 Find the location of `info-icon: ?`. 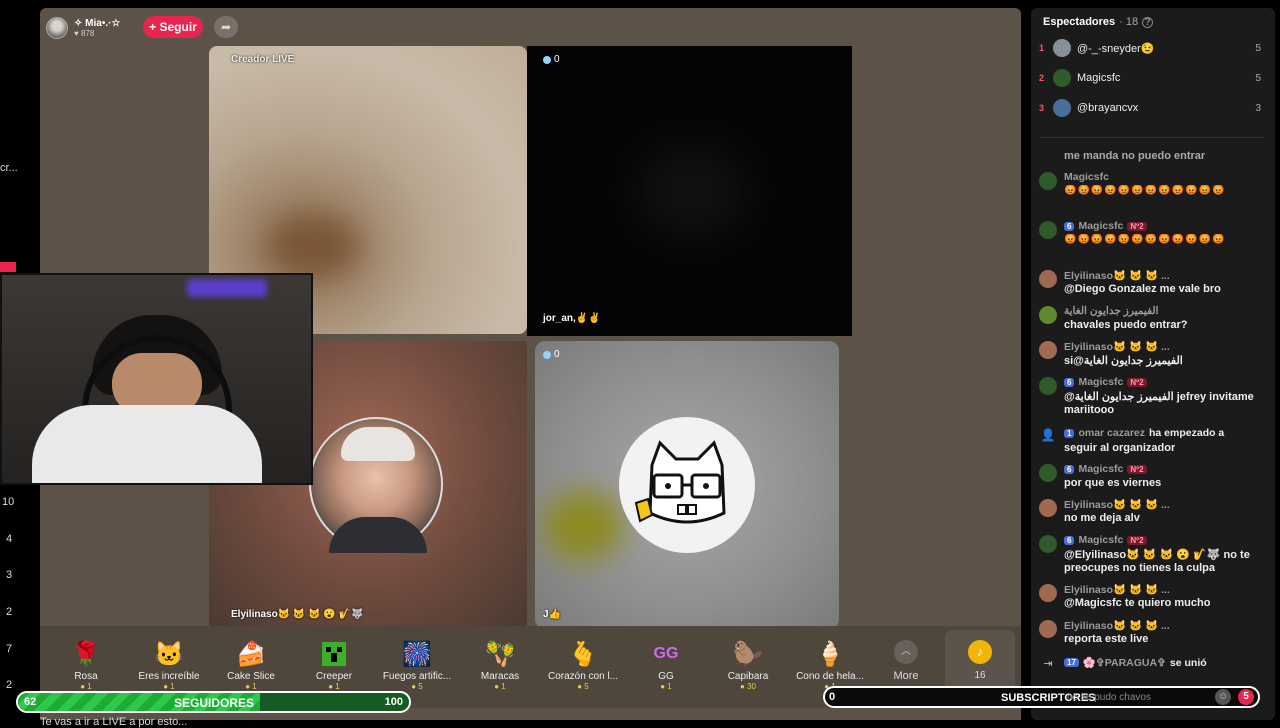

info-icon: ? is located at coordinates (1148, 22).